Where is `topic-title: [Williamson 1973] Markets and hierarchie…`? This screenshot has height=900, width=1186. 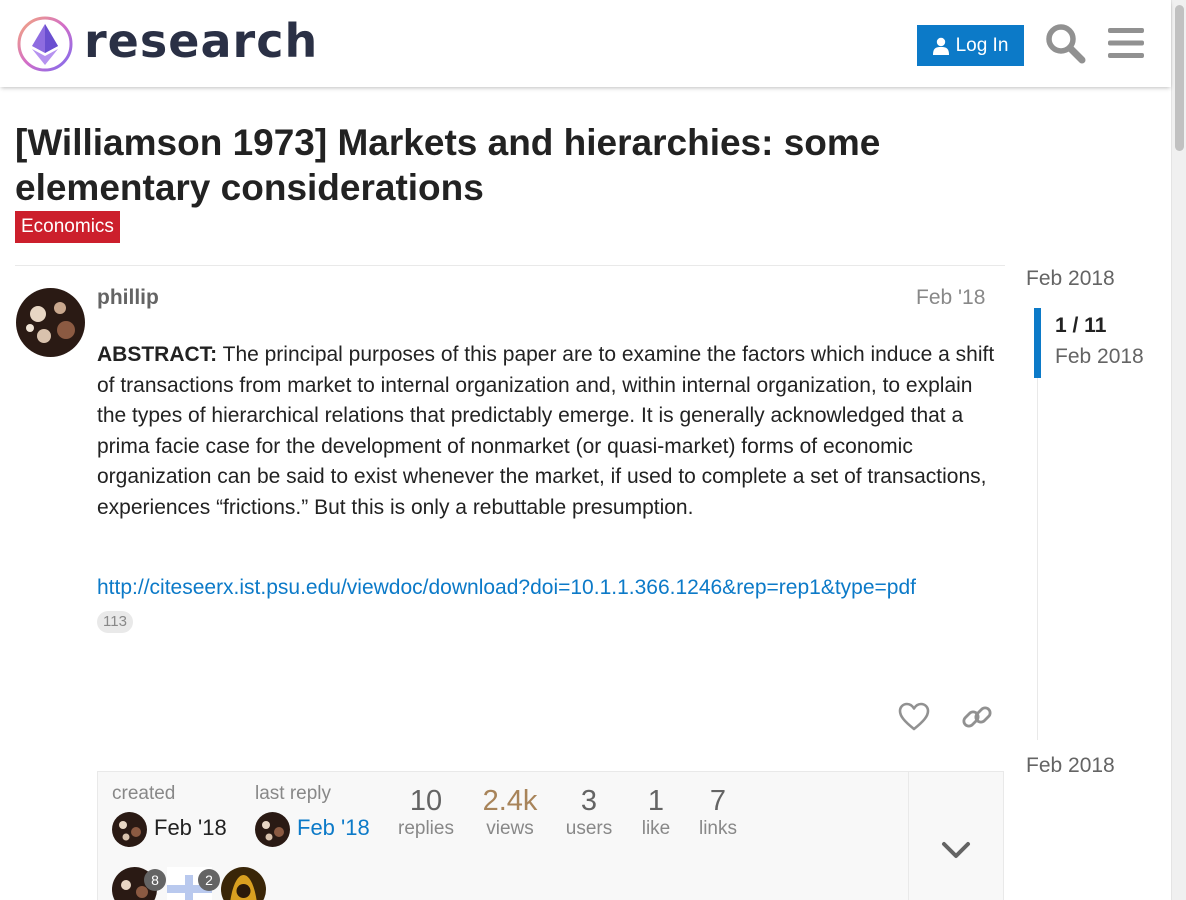
topic-title: [Williamson 1973] Markets and hierarchie… is located at coordinates (510, 165).